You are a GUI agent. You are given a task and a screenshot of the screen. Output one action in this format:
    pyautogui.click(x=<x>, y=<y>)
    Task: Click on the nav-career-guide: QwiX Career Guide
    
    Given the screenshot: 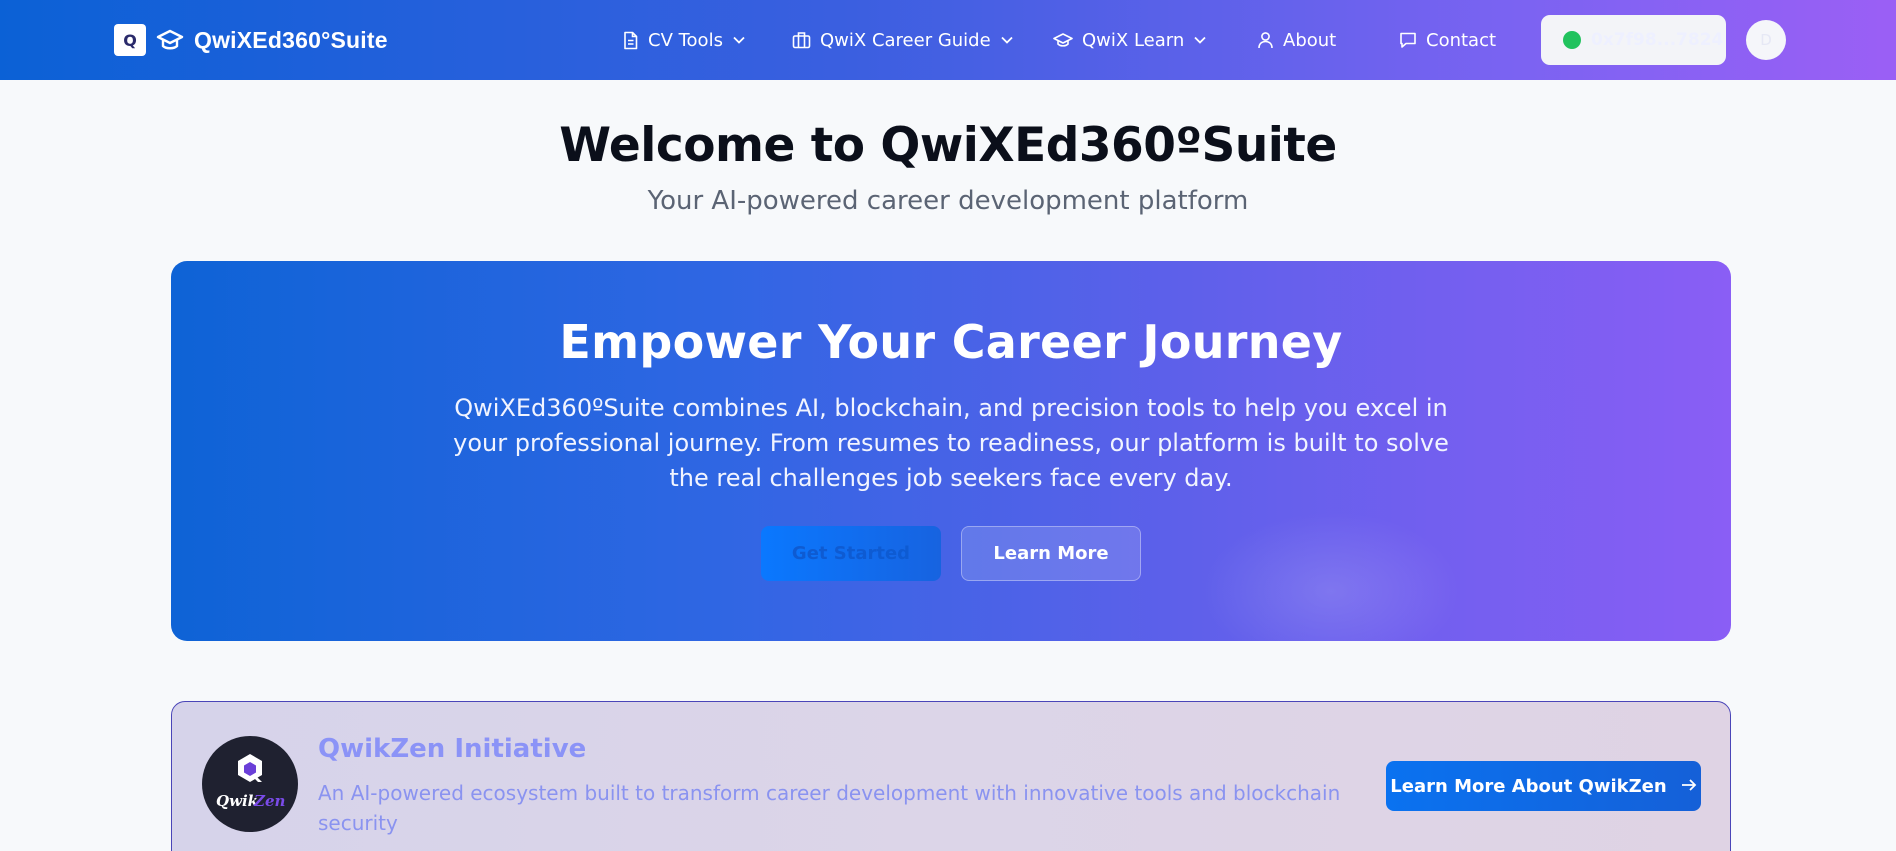 What is the action you would take?
    pyautogui.click(x=903, y=40)
    